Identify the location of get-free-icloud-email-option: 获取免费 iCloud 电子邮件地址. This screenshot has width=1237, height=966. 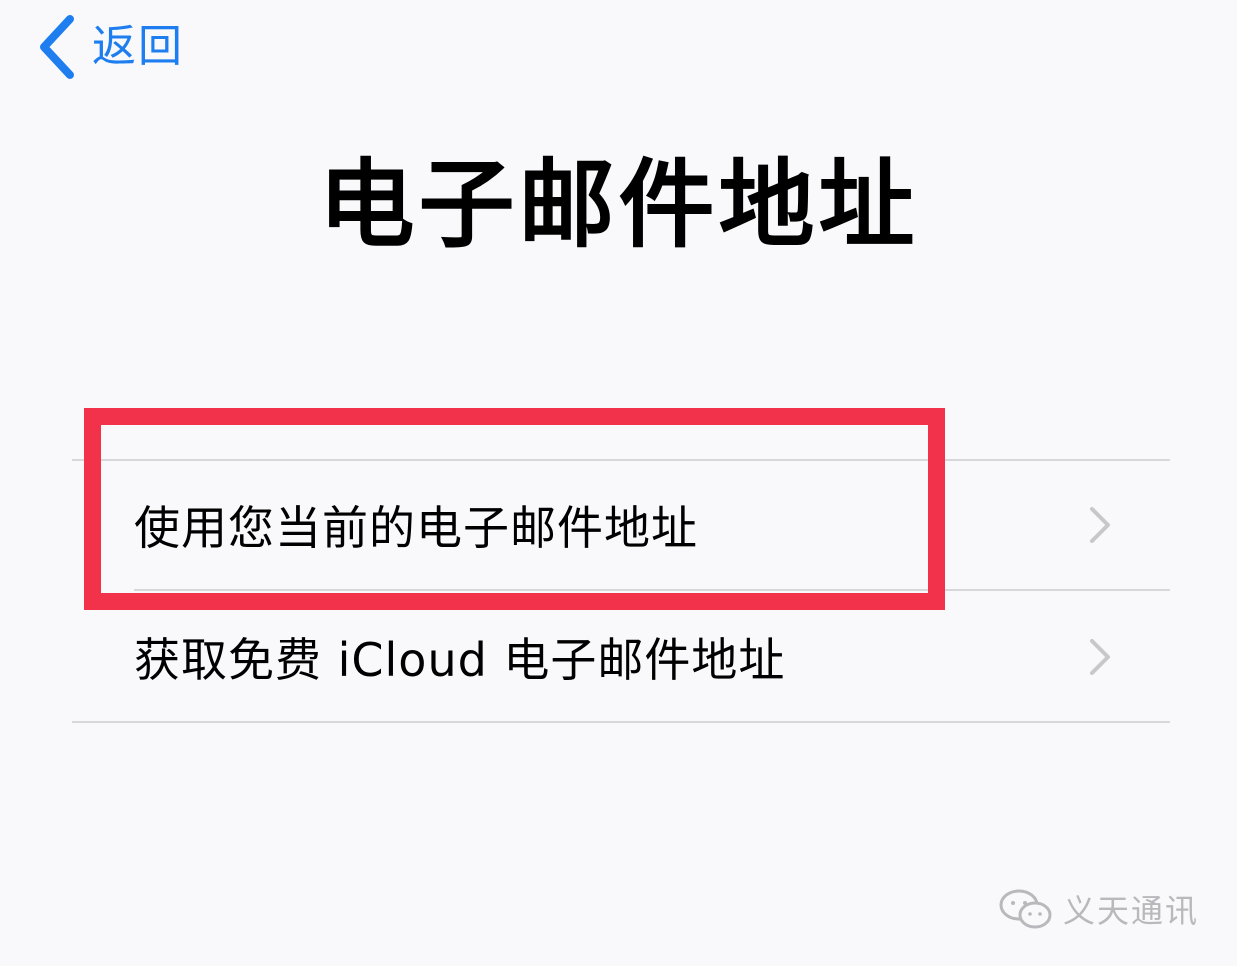
(621, 657).